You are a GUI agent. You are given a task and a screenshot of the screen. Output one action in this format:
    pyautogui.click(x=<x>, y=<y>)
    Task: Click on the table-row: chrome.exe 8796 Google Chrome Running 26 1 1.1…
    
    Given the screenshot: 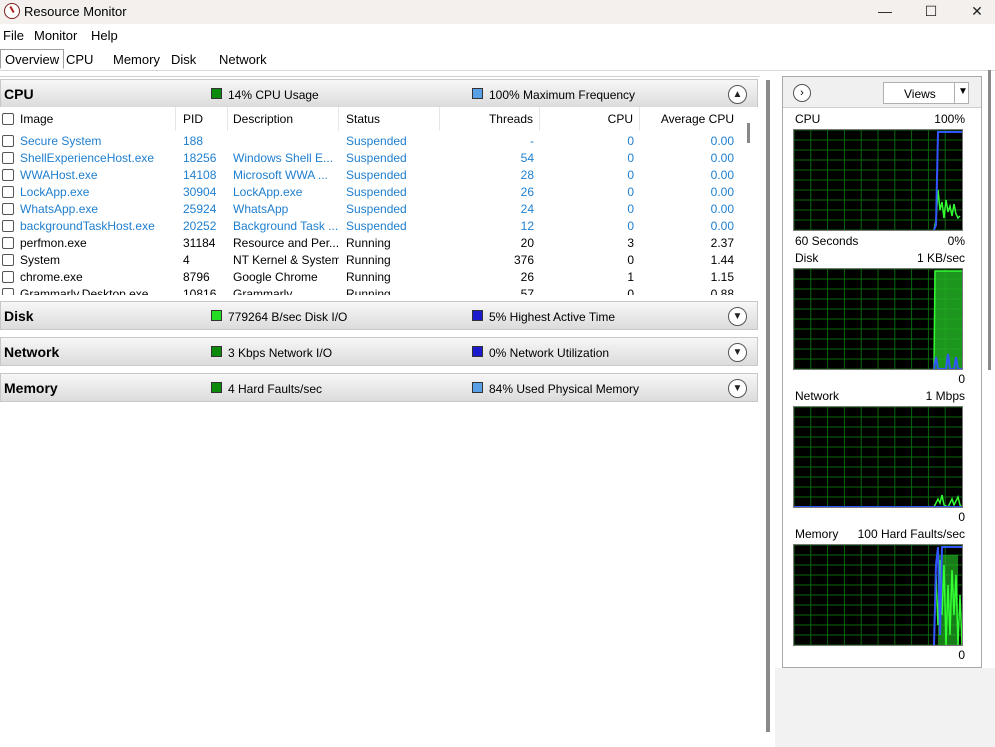 What is the action you would take?
    pyautogui.click(x=372, y=277)
    